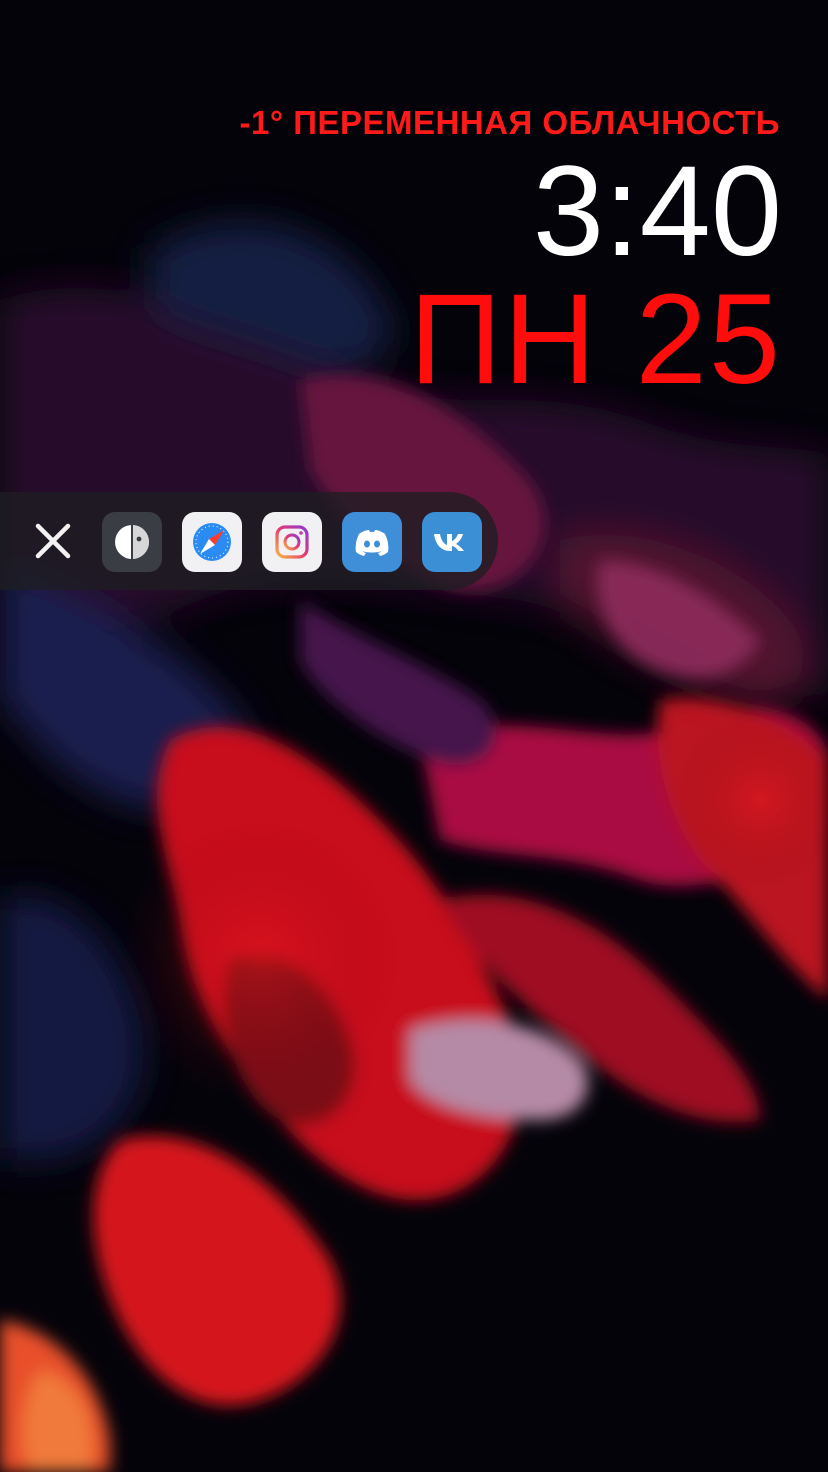 Image resolution: width=828 pixels, height=1472 pixels. Describe the element at coordinates (509, 122) in the screenshot. I see `weather-label: -1° ПЕРЕМЕННАЯ ОБЛАЧНОСТЬ` at that location.